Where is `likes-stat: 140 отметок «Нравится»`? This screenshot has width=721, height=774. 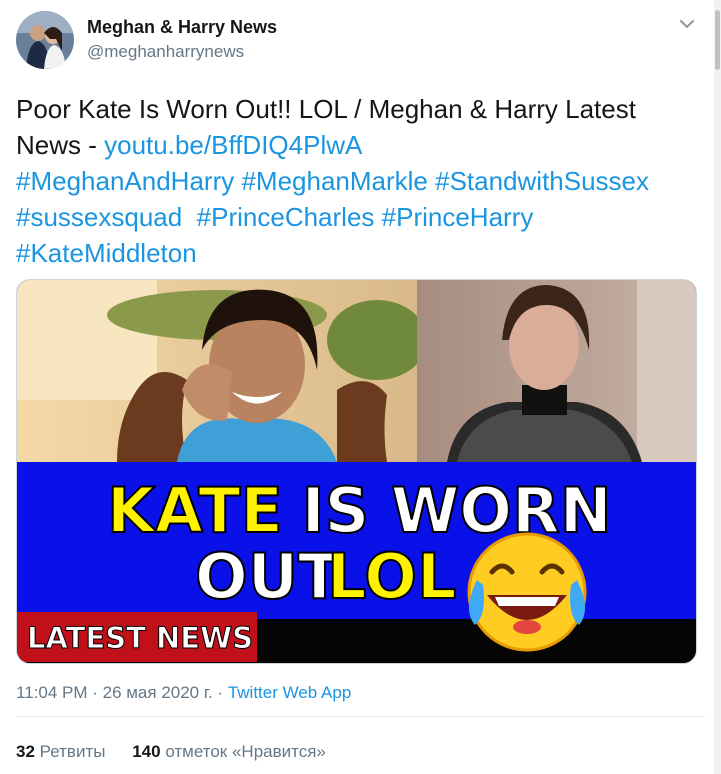 likes-stat: 140 отметок «Нравится» is located at coordinates (229, 752).